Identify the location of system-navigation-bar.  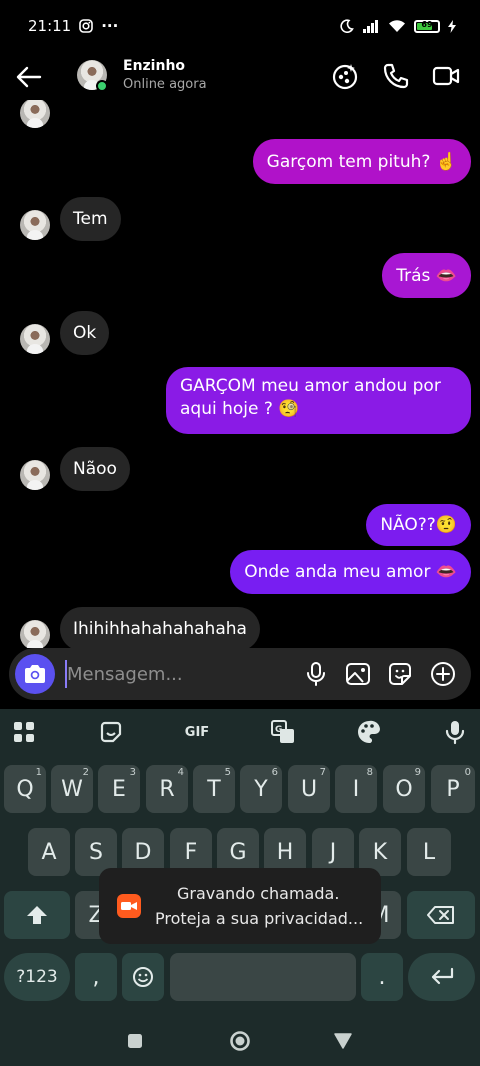
(240, 1039).